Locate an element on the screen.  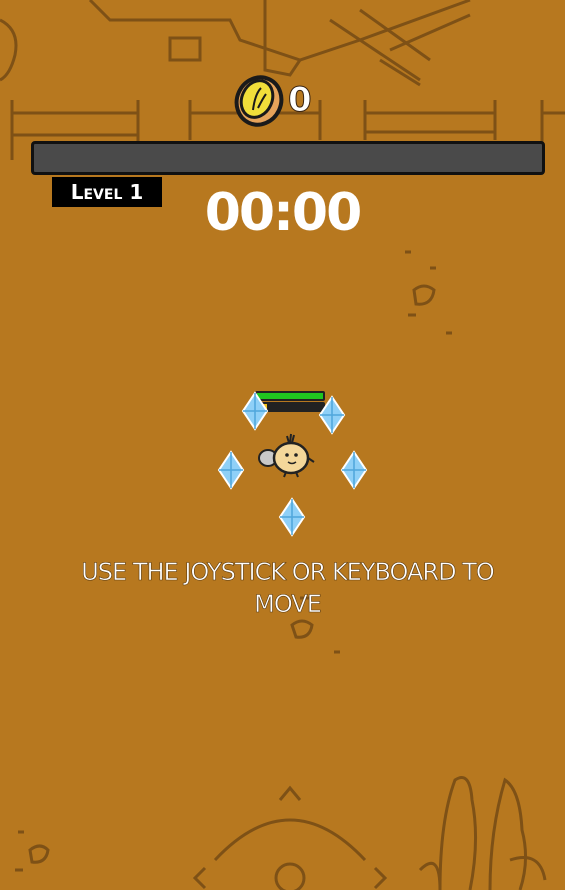
coin-icon is located at coordinates (259, 101).